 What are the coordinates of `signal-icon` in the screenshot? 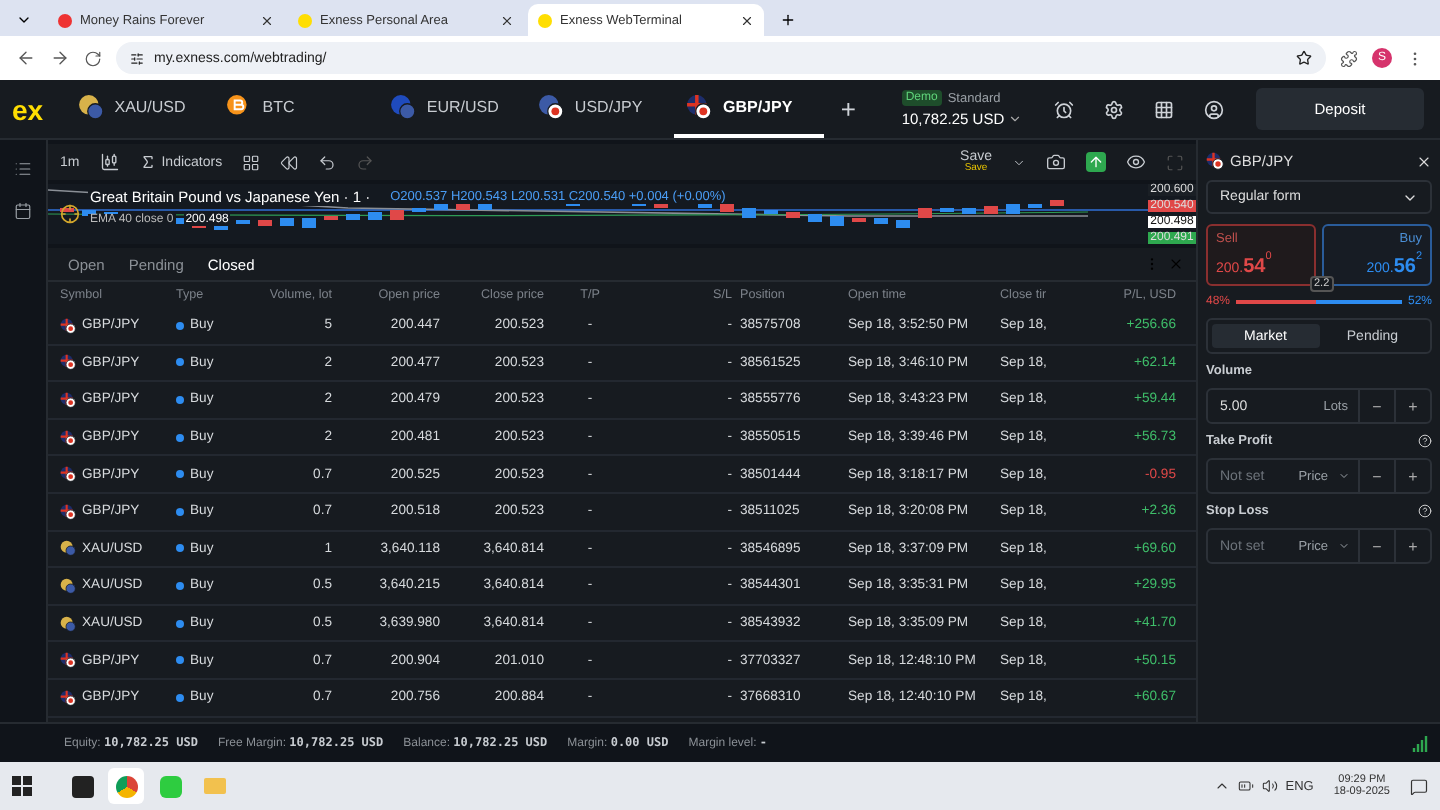 It's located at (1420, 743).